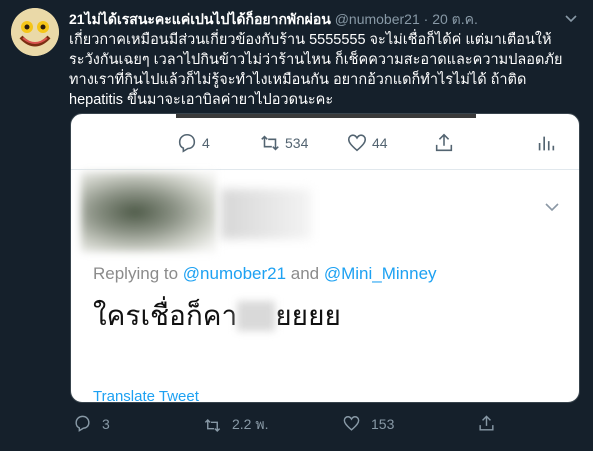  I want to click on user-handle: @numober21, so click(377, 19).